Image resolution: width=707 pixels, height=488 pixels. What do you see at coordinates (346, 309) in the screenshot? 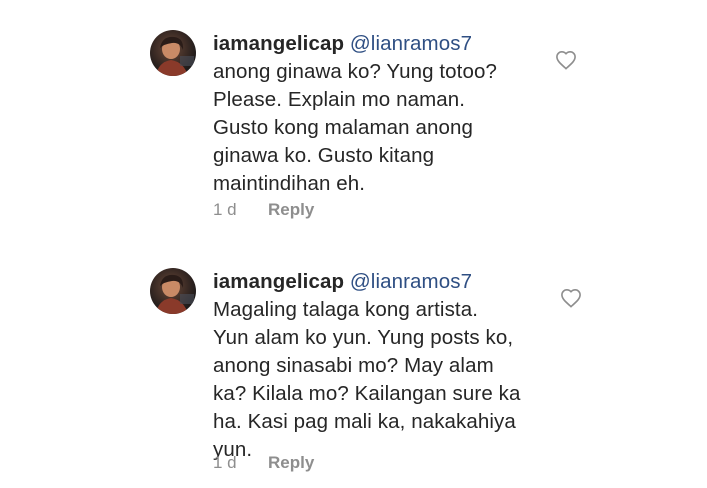
I see `comment-line: Magaling talaga kong artista.` at bounding box center [346, 309].